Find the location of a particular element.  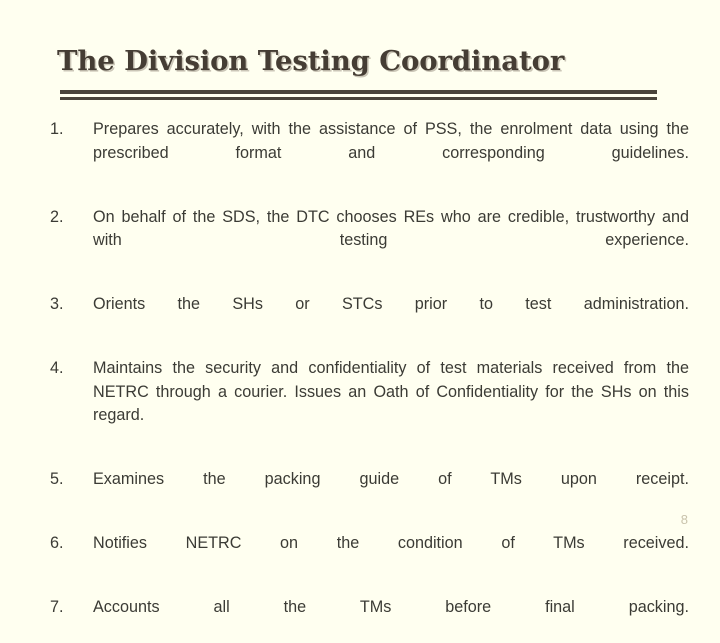

list-item-number: 4. is located at coordinates (57, 368).